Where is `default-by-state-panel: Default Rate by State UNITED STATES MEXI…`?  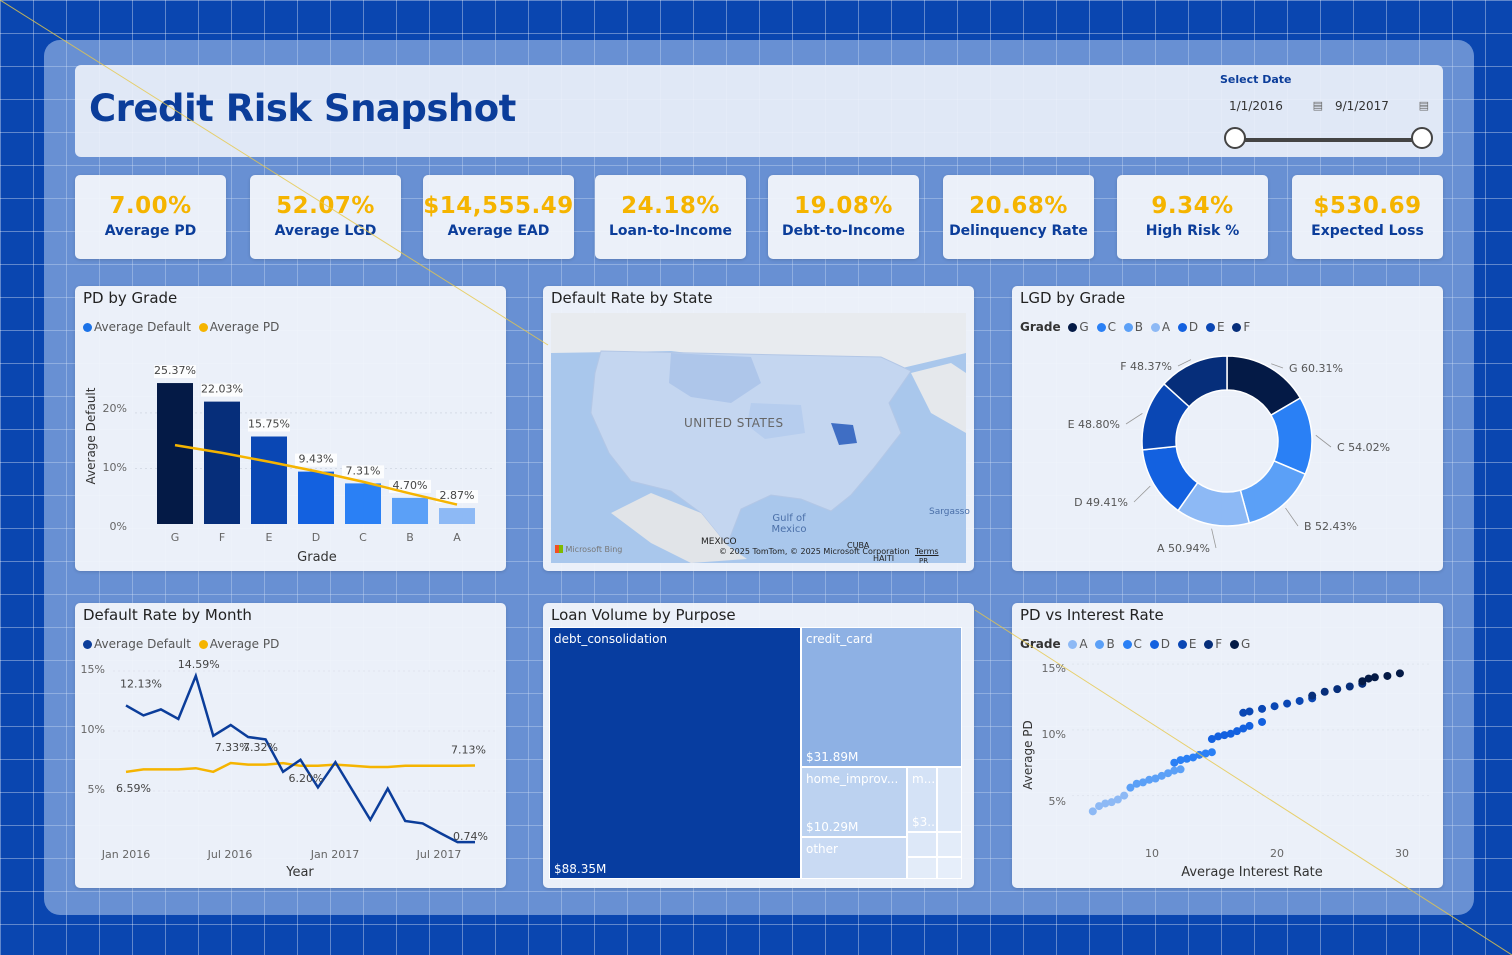
default-by-state-panel: Default Rate by State UNITED STATES MEXI… is located at coordinates (758, 428).